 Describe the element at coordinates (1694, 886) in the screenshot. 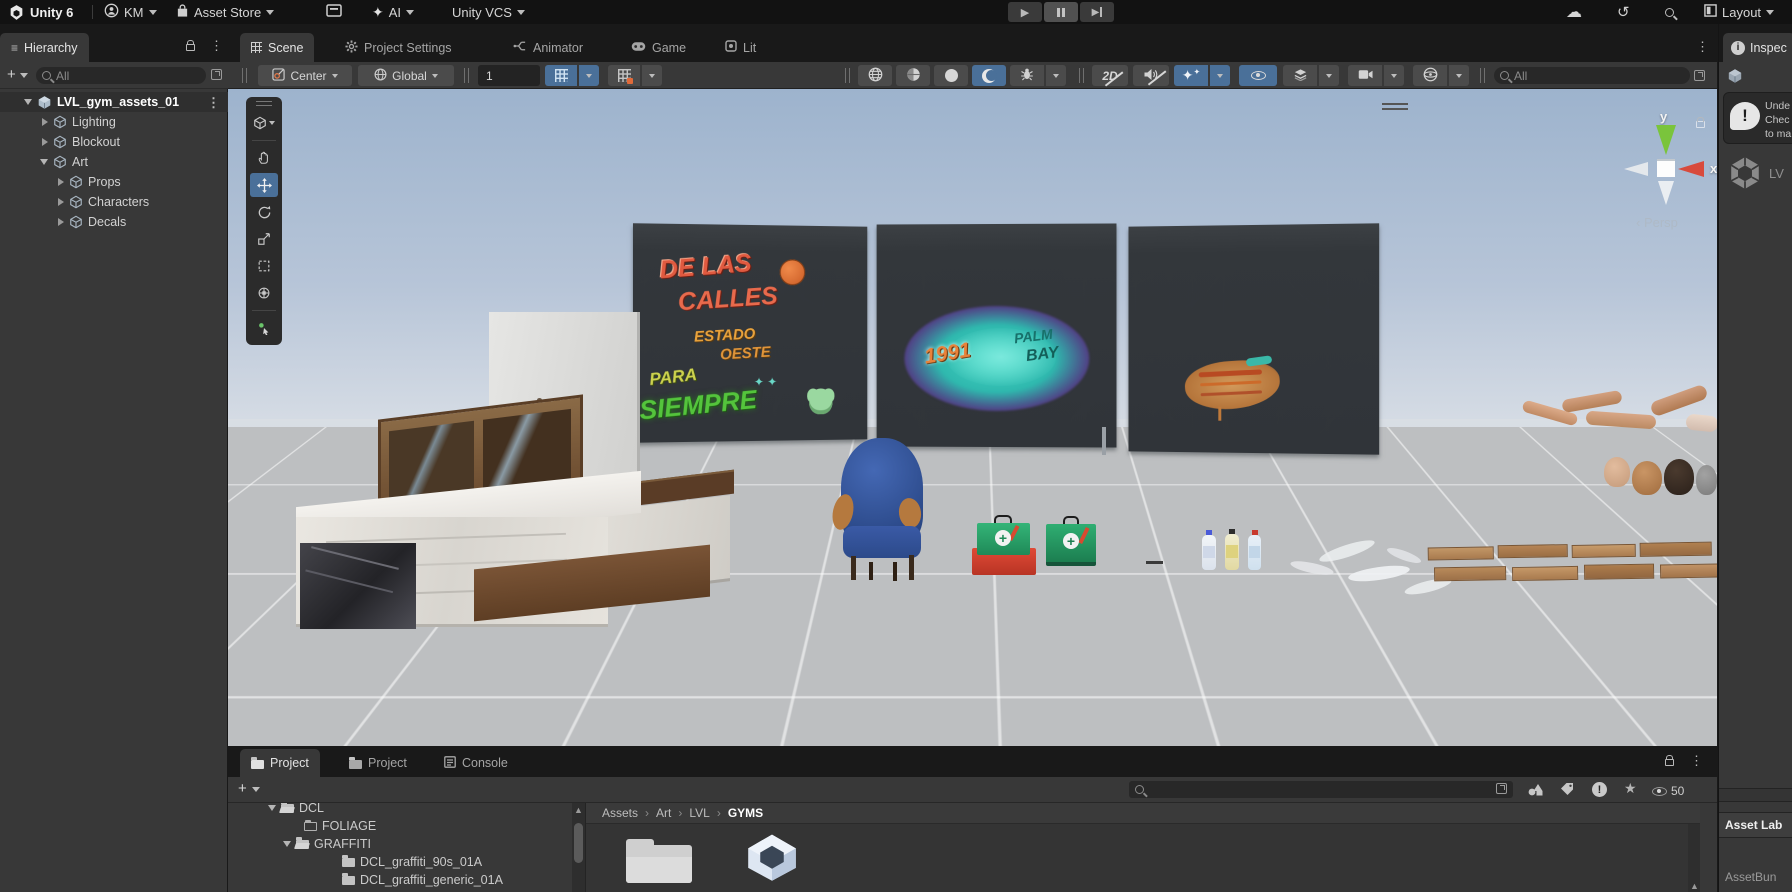

I see `scroll-up-icon: ▲` at that location.